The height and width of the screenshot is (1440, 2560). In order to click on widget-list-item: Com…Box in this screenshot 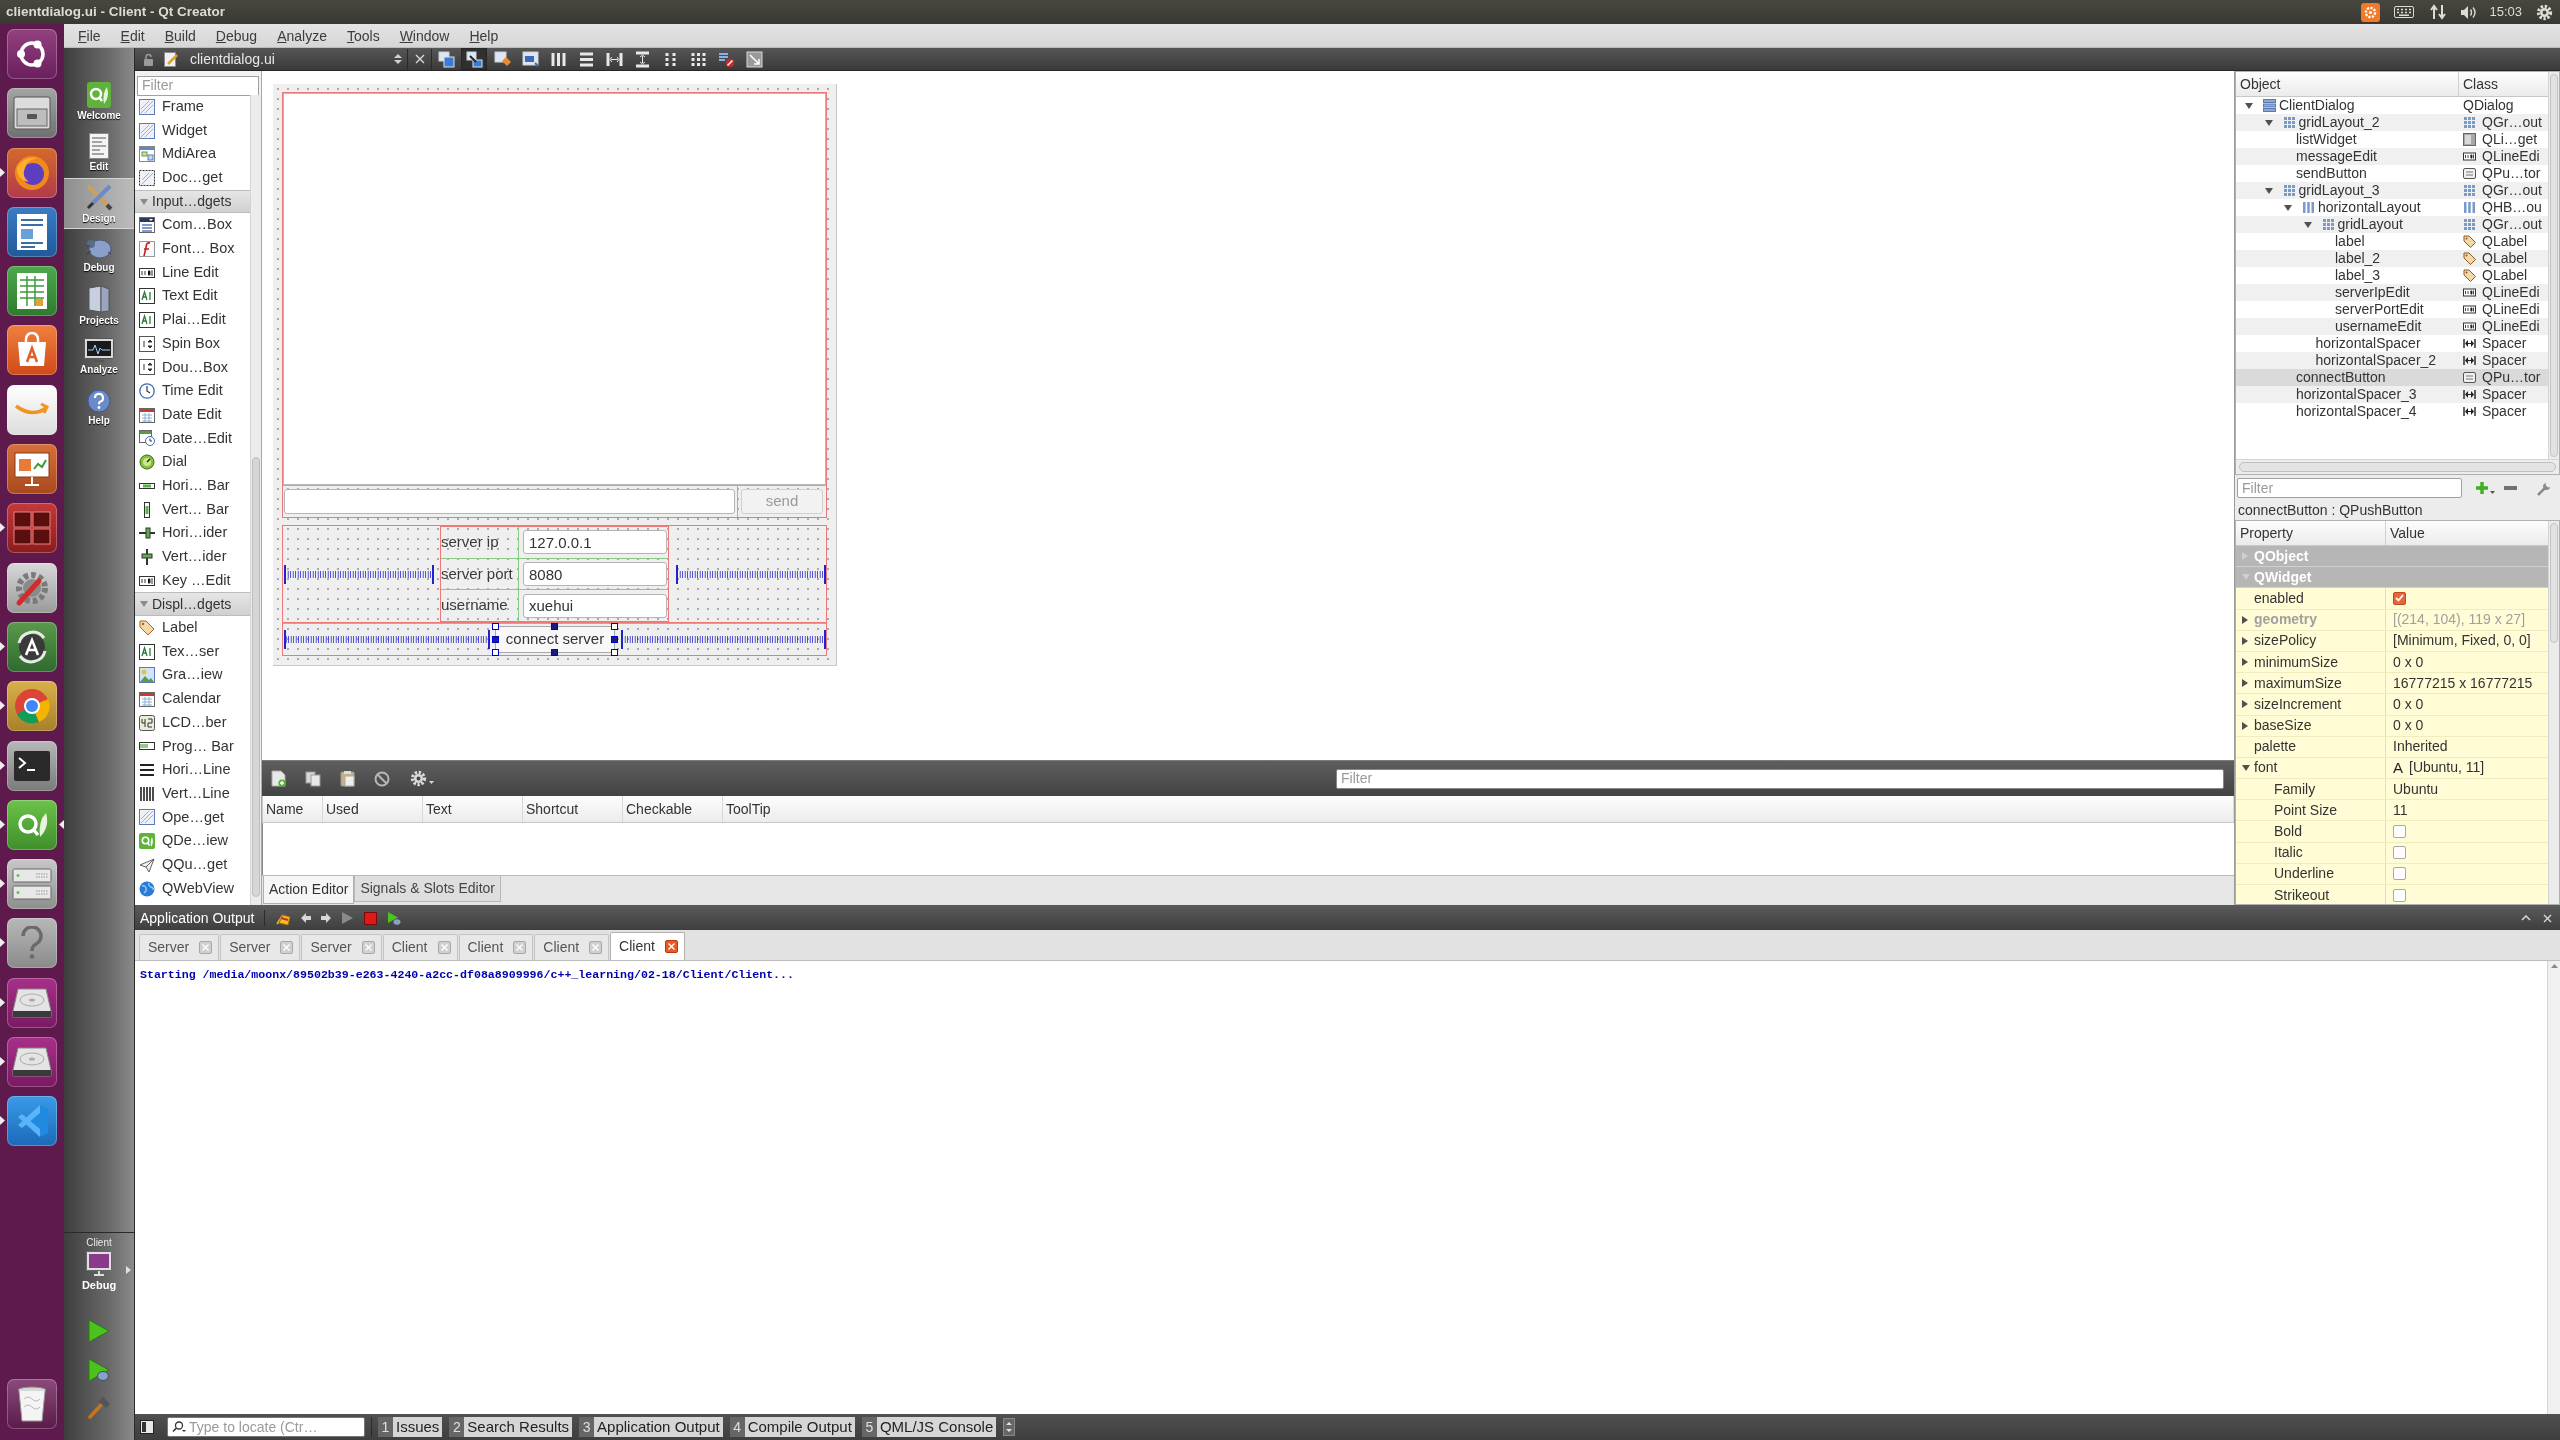, I will do `click(192, 225)`.